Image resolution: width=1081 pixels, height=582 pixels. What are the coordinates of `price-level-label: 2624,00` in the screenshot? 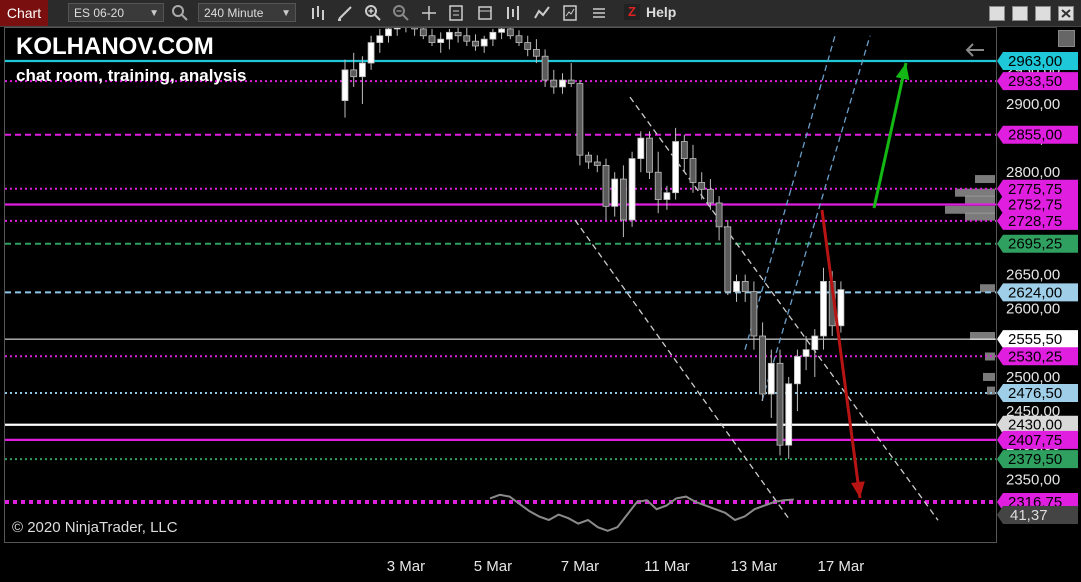 It's located at (1035, 292).